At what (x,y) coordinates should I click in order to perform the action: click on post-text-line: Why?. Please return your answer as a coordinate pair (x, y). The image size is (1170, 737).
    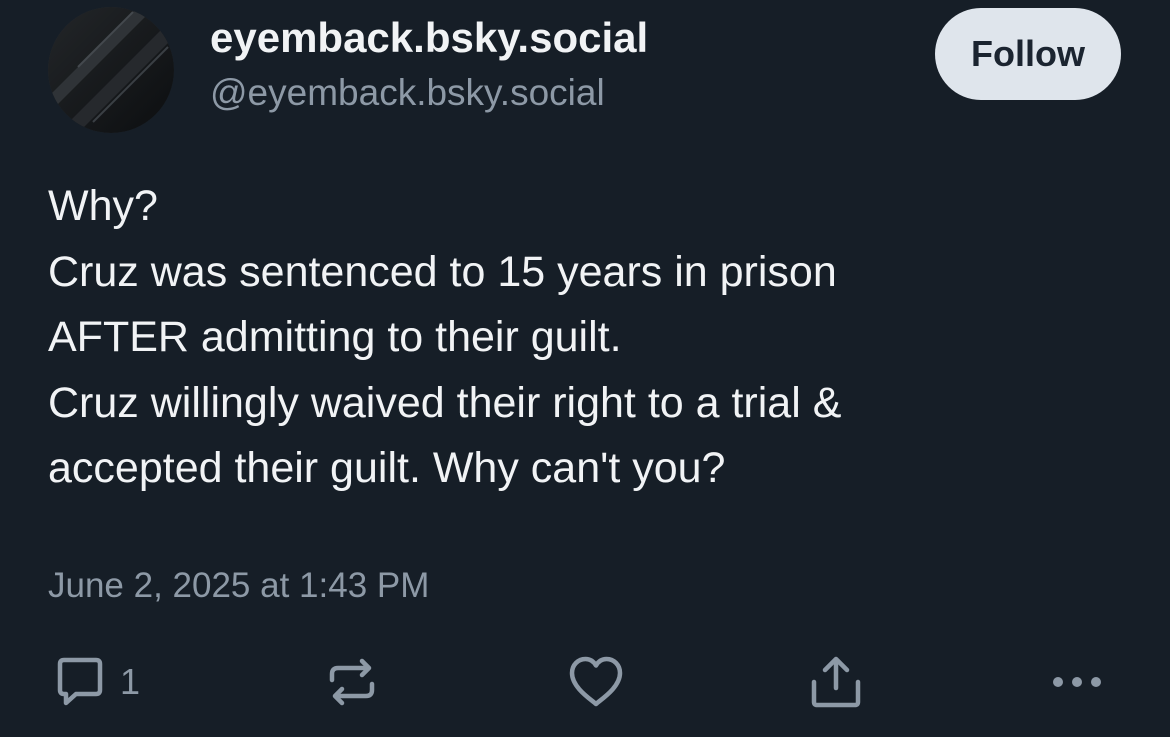
    Looking at the image, I should click on (103, 206).